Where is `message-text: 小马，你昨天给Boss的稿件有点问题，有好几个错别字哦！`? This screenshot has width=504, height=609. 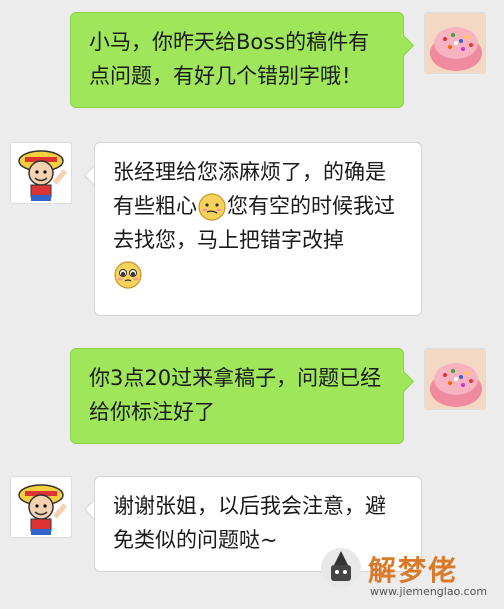 message-text: 小马，你昨天给Boss的稿件有点问题，有好几个错别字哦！ is located at coordinates (229, 59).